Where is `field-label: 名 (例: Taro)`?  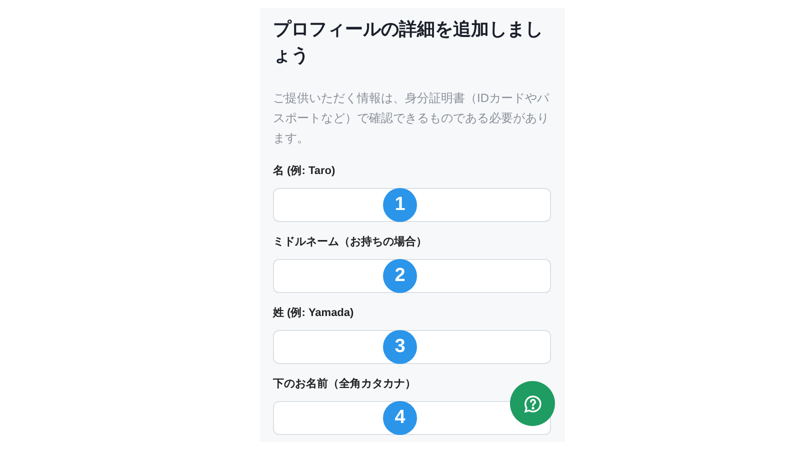 field-label: 名 (例: Taro) is located at coordinates (304, 171).